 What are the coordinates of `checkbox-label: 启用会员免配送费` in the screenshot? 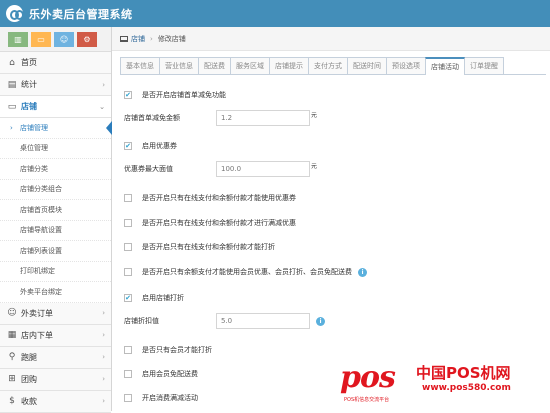 It's located at (170, 374).